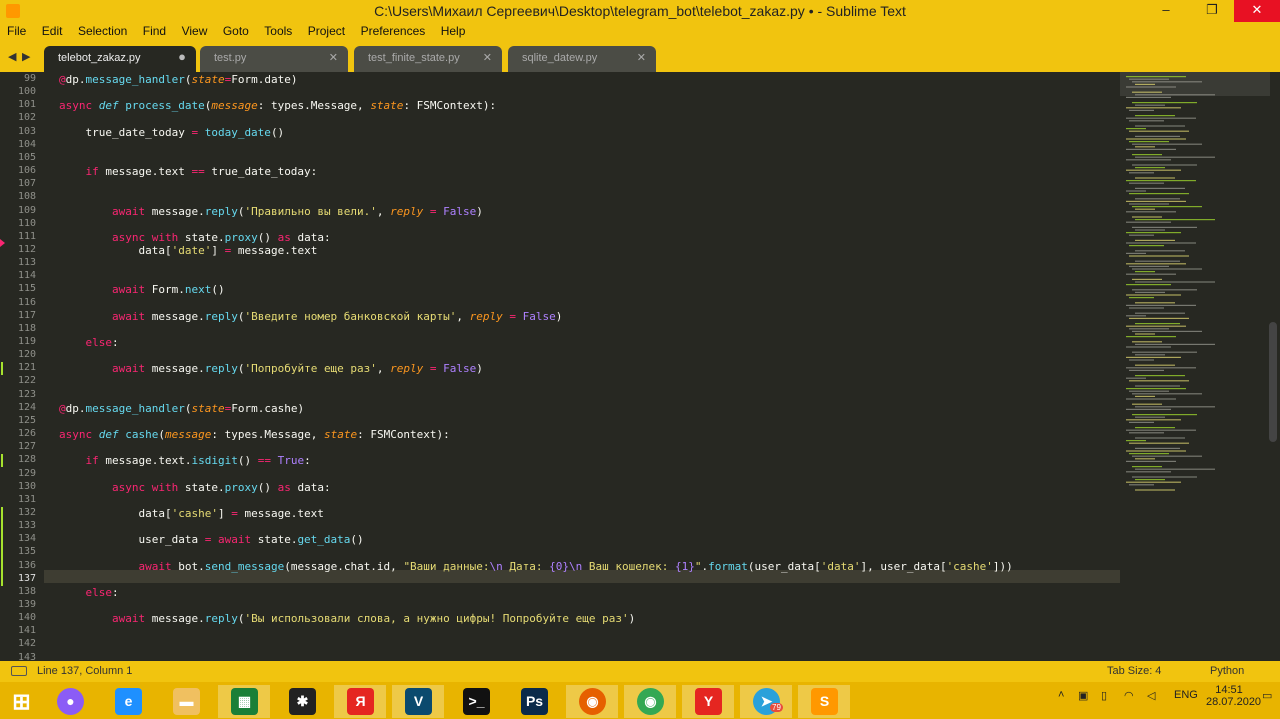 This screenshot has height=719, width=1280. Describe the element at coordinates (181, 408) in the screenshot. I see `code-line: @dp.message_handler(state=Form.cashe)` at that location.